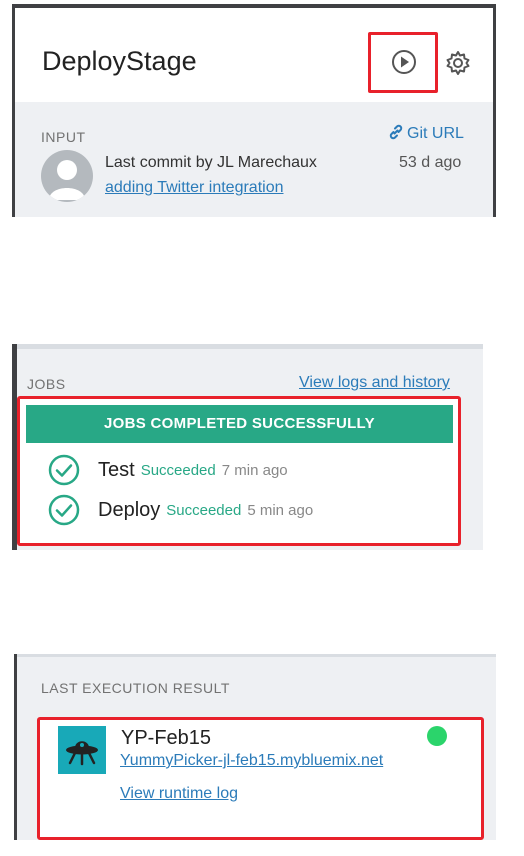 This screenshot has height=856, width=524. Describe the element at coordinates (430, 162) in the screenshot. I see `commit-age: 53 d ago` at that location.